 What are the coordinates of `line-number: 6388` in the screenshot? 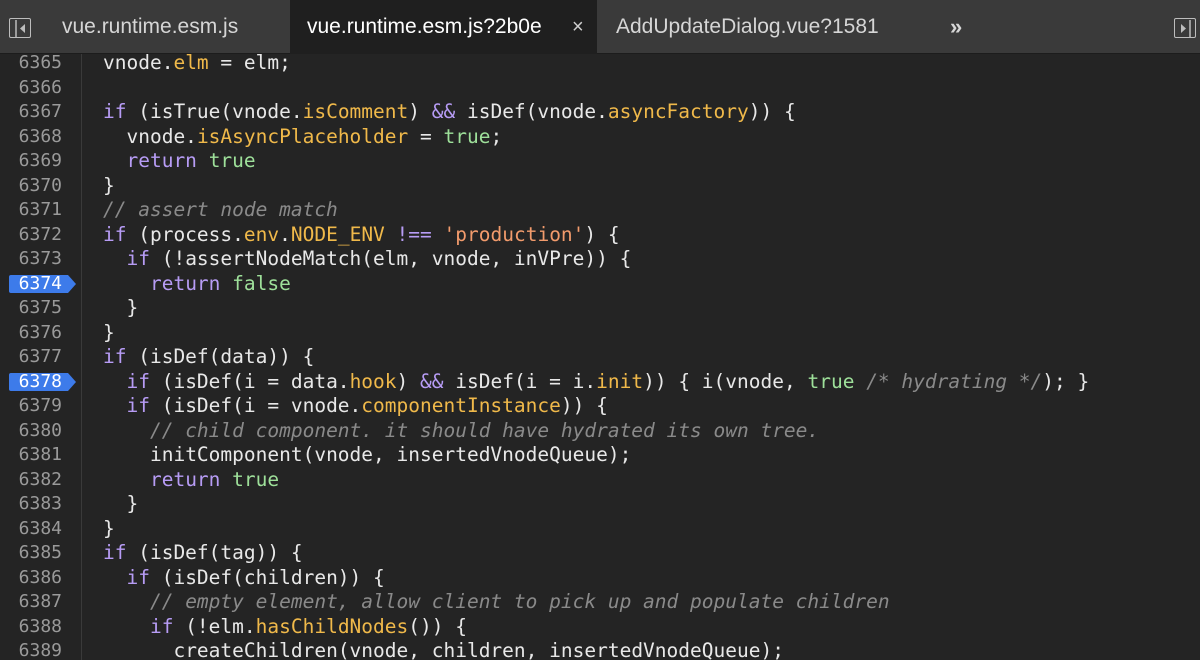 It's located at (31, 627).